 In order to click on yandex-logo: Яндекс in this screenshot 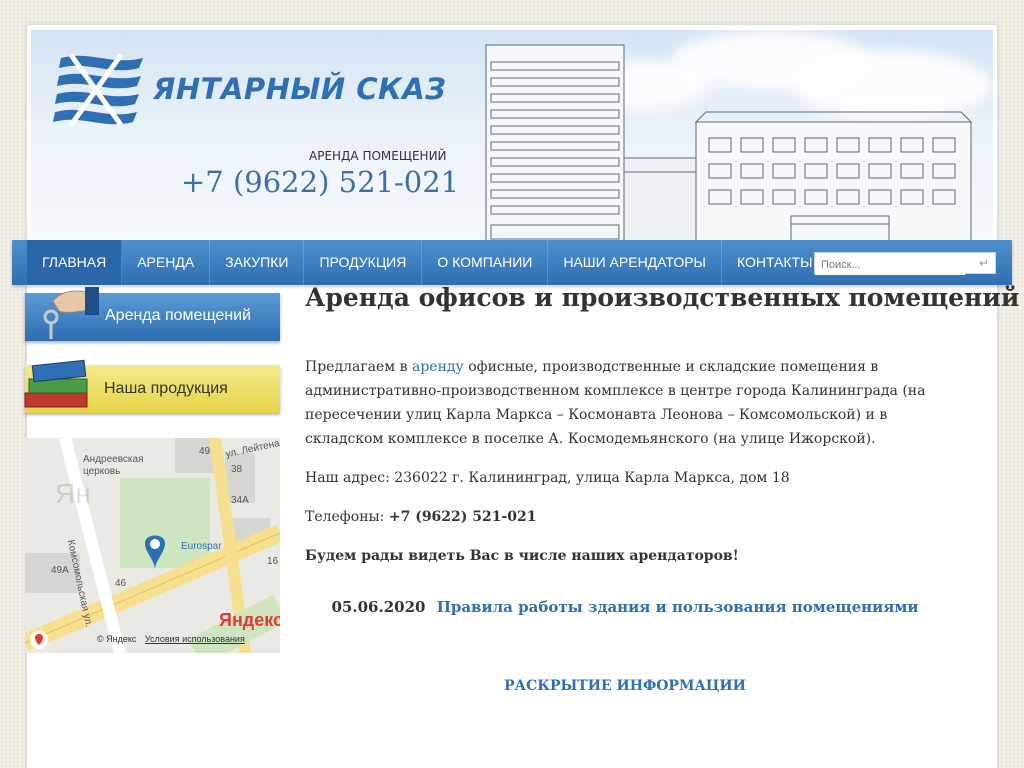, I will do `click(249, 620)`.